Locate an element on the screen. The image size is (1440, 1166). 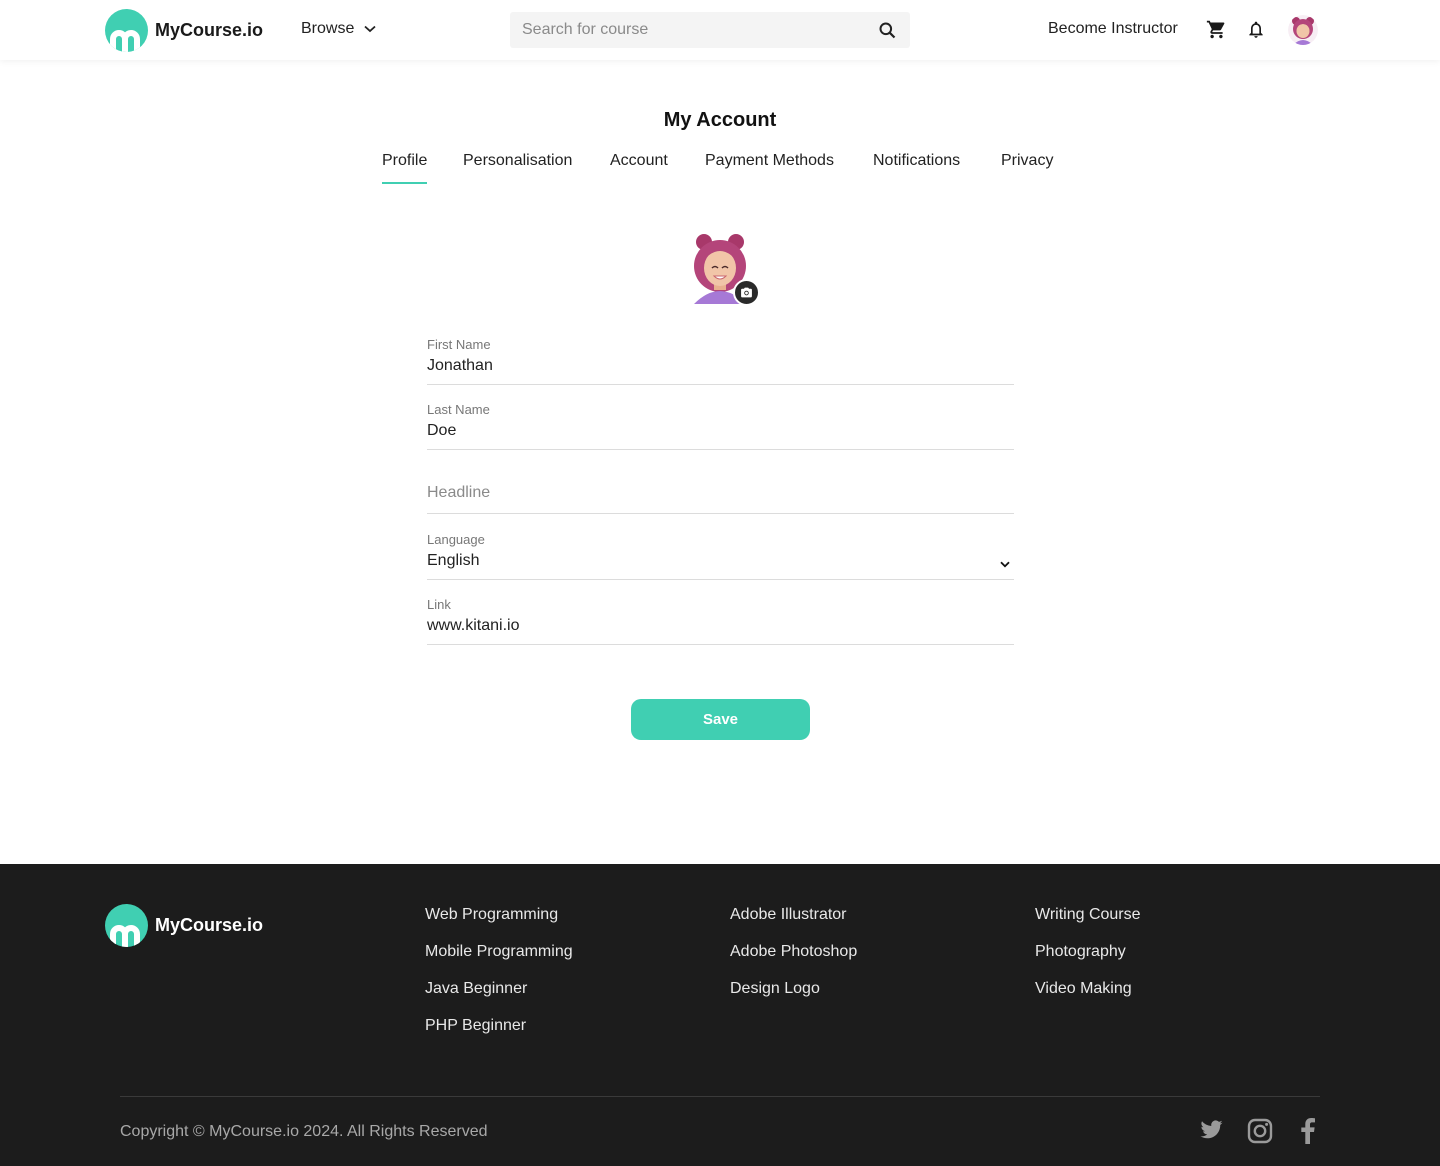
footer-link: Web Programming is located at coordinates (491, 915).